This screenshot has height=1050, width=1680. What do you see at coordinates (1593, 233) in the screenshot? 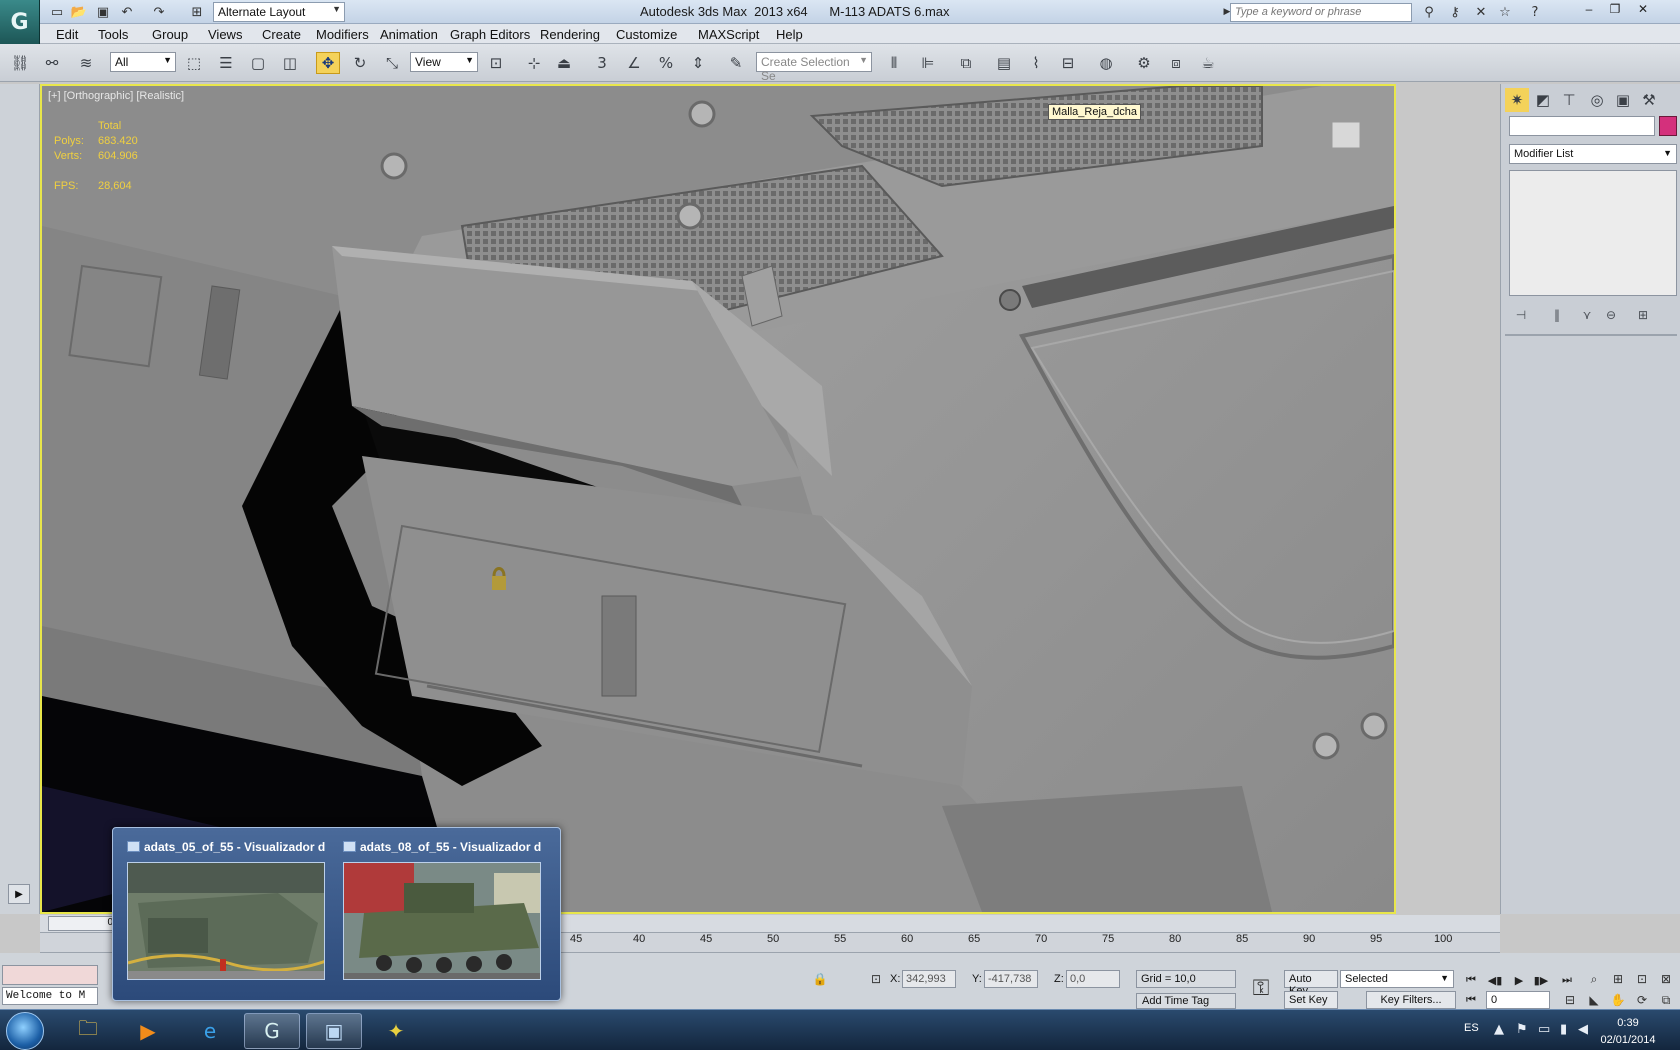
I see `modifier-stack` at bounding box center [1593, 233].